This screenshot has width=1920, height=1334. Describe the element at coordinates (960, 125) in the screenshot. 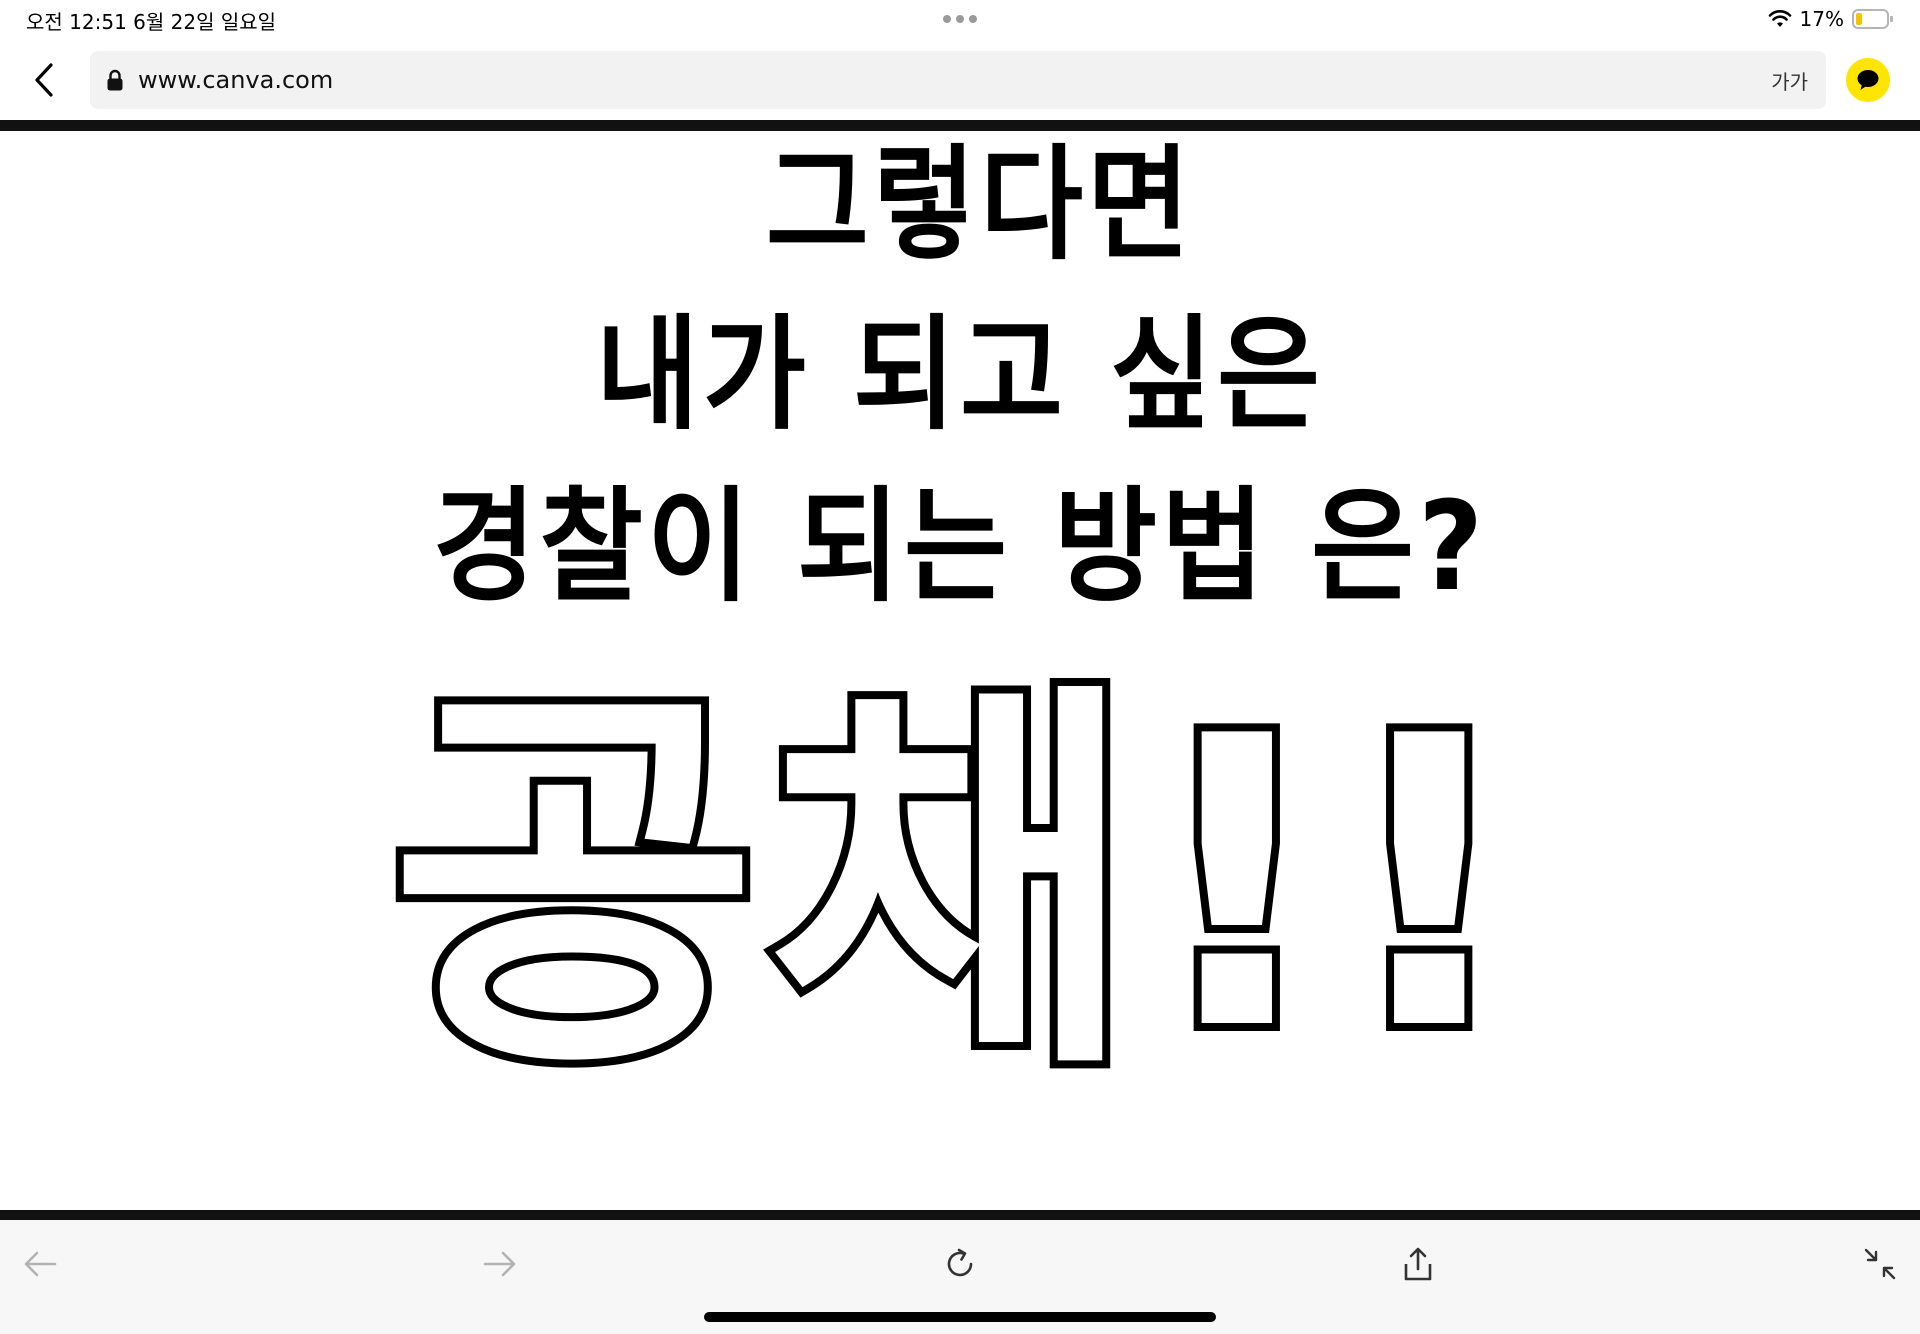

I see `content-top-rule` at that location.